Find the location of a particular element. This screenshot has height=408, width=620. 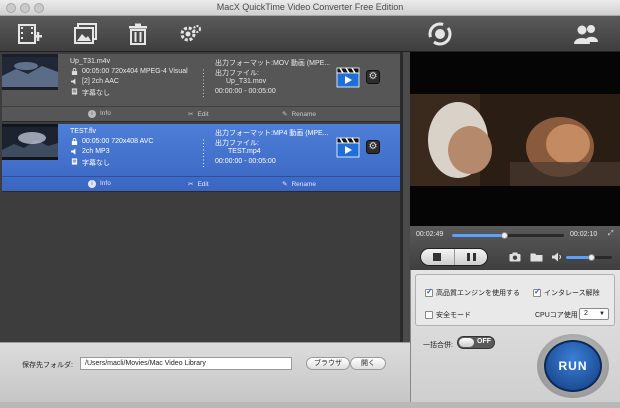

playback-buttons is located at coordinates (454, 257).